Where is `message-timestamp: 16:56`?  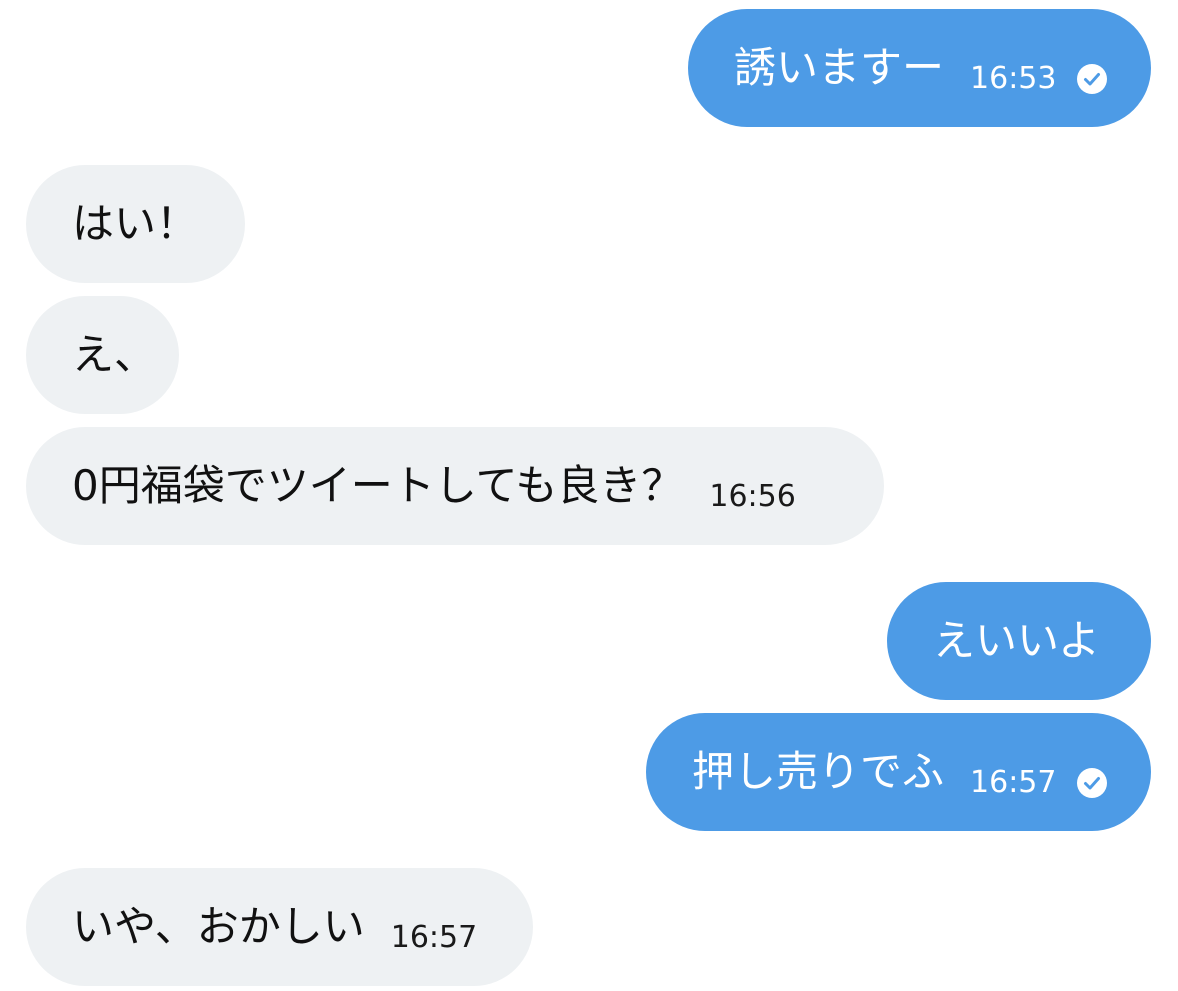
message-timestamp: 16:56 is located at coordinates (752, 496).